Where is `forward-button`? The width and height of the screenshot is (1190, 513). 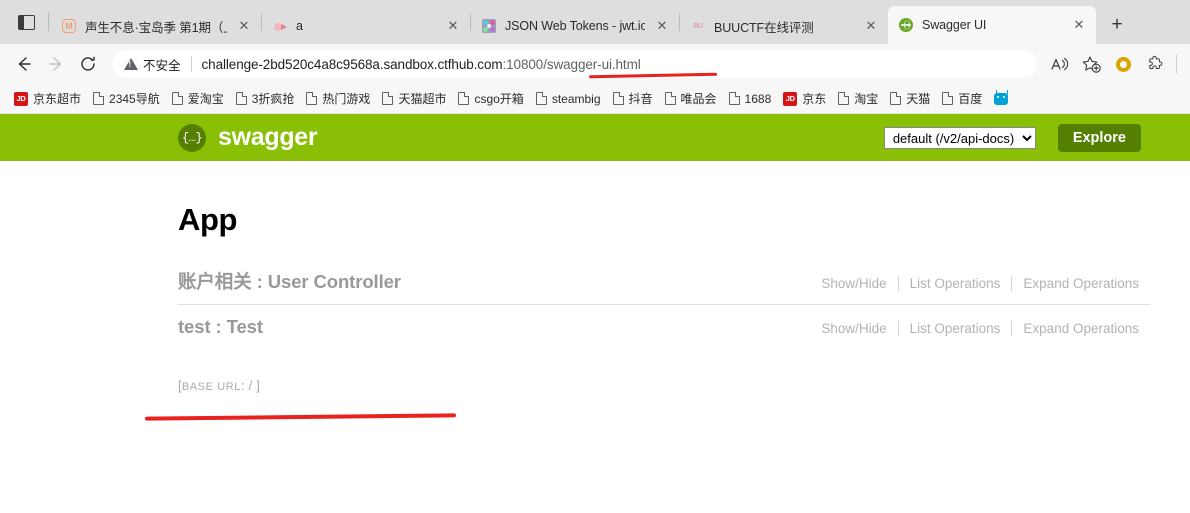
forward-button is located at coordinates (56, 64).